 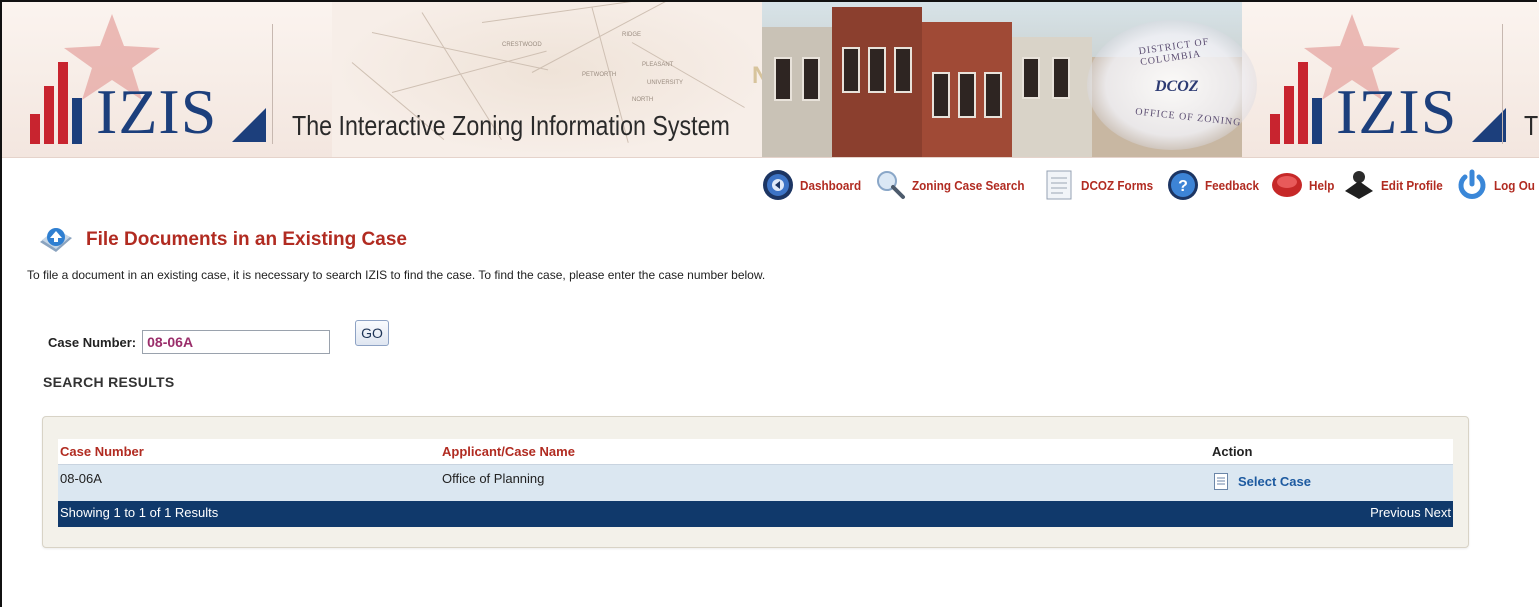 What do you see at coordinates (1531, 125) in the screenshot?
I see `system-title-fragment: Tl` at bounding box center [1531, 125].